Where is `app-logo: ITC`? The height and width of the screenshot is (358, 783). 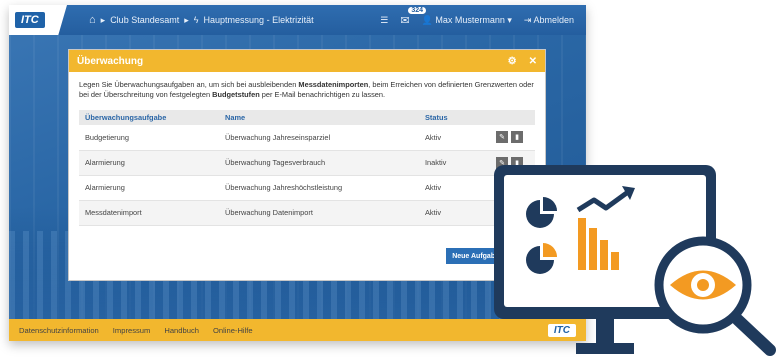 app-logo: ITC is located at coordinates (38, 20).